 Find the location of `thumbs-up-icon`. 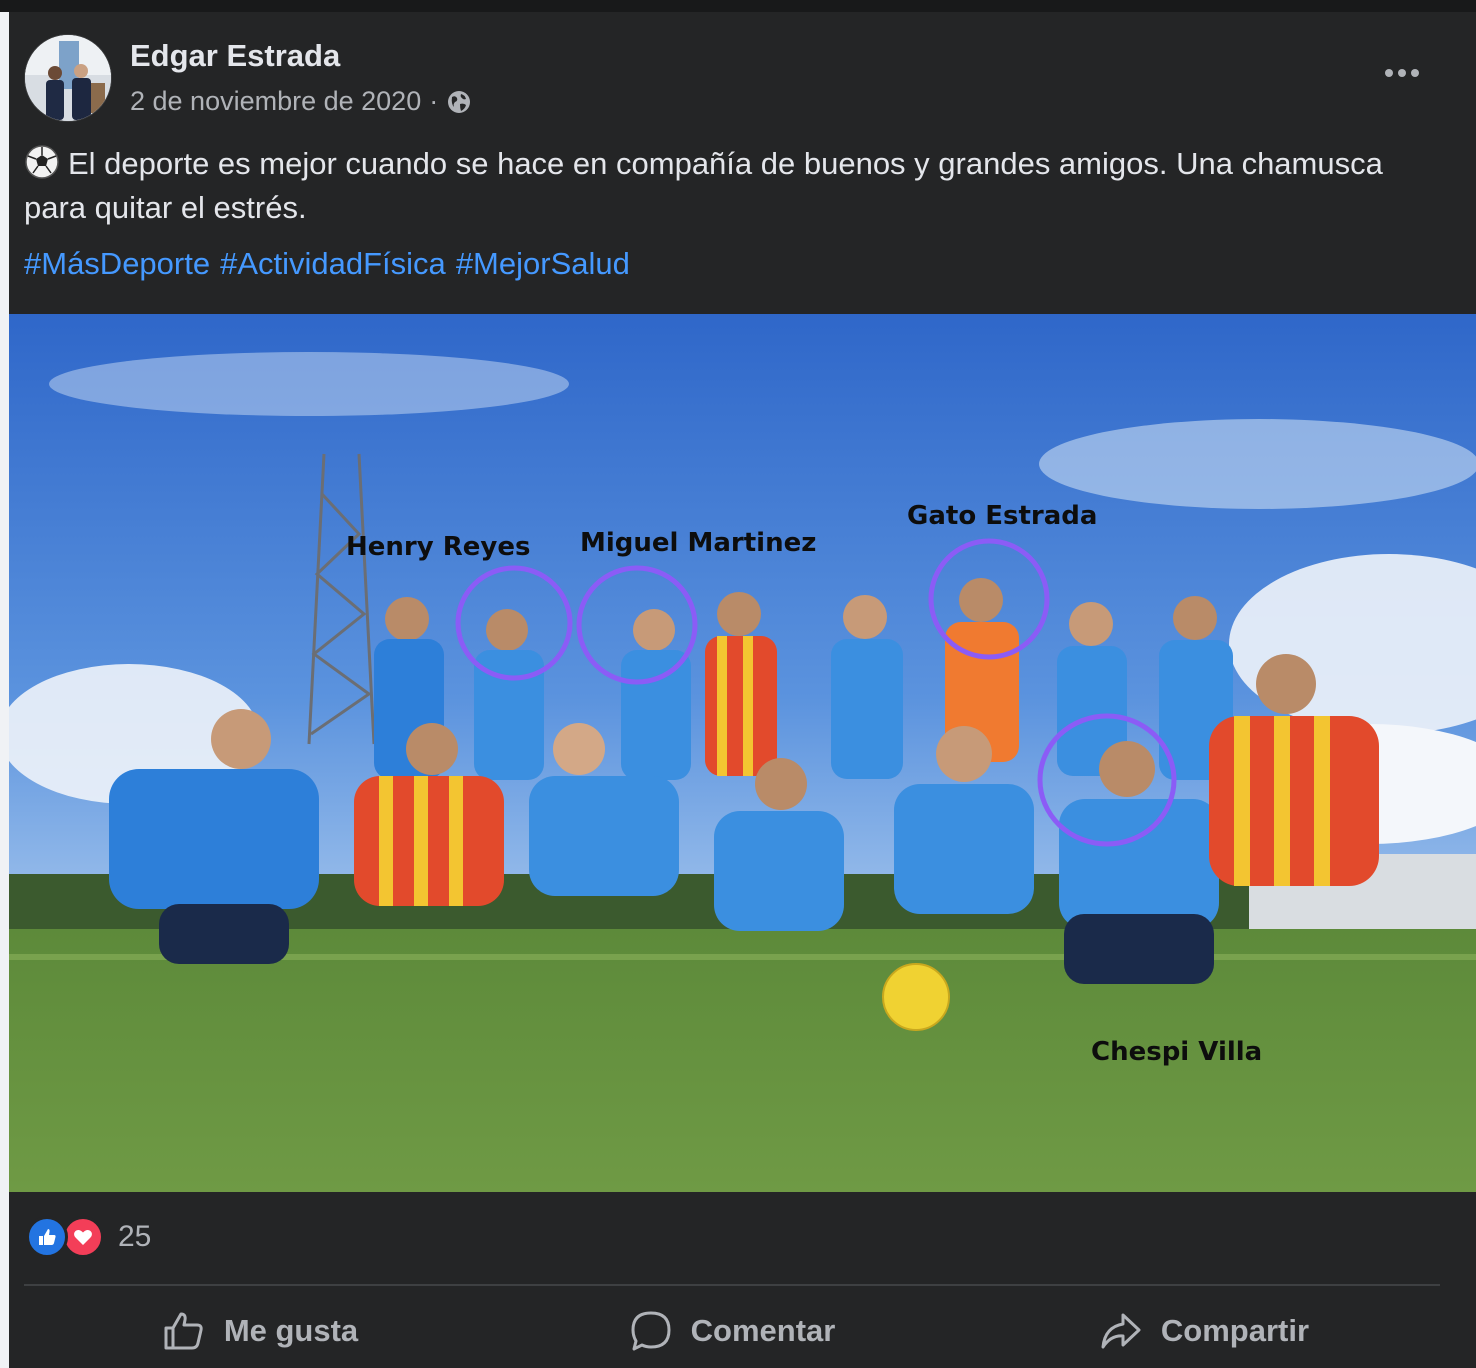

thumbs-up-icon is located at coordinates (183, 1331).